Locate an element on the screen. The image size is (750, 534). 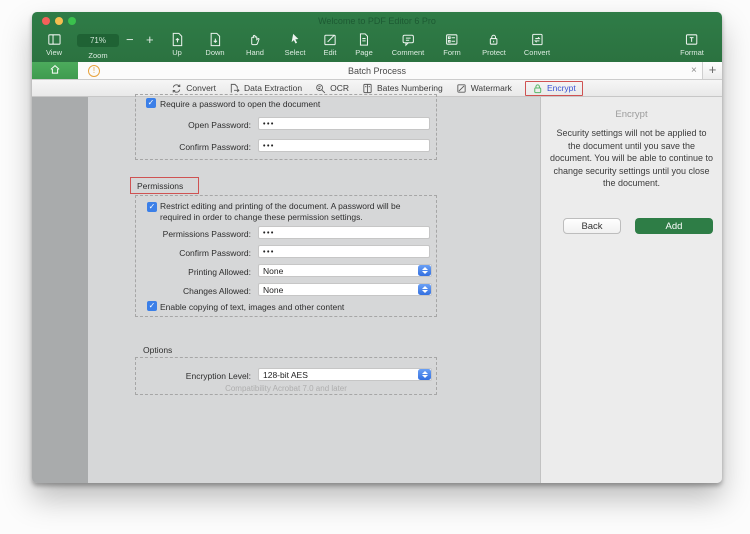
toolbar-protect-button: Protect is located at coordinates (494, 44).